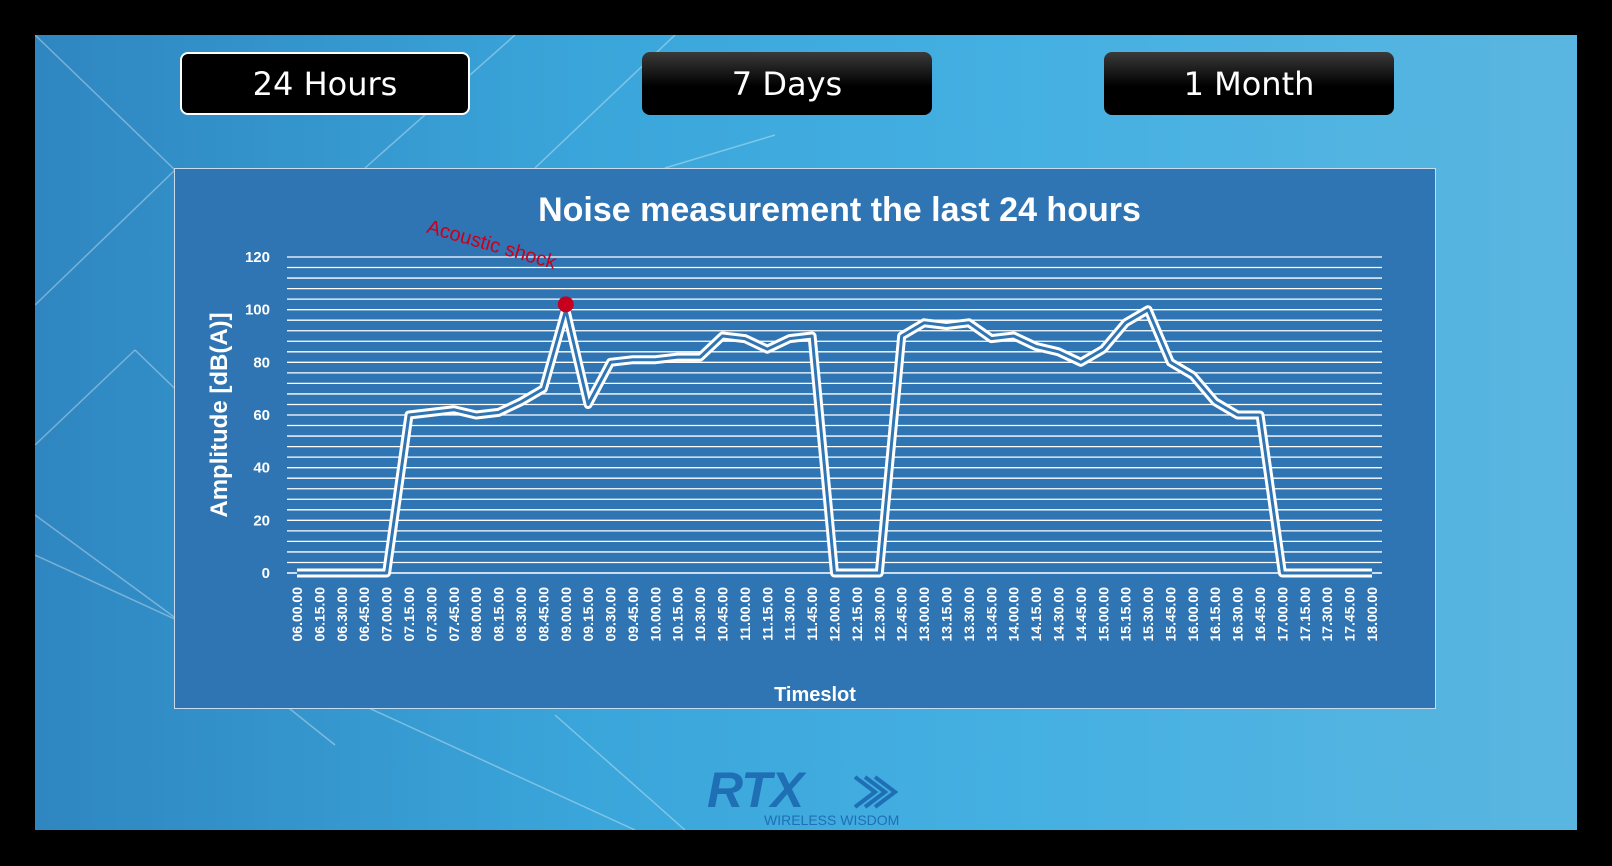  Describe the element at coordinates (257, 310) in the screenshot. I see `y-tick-label: 100` at that location.